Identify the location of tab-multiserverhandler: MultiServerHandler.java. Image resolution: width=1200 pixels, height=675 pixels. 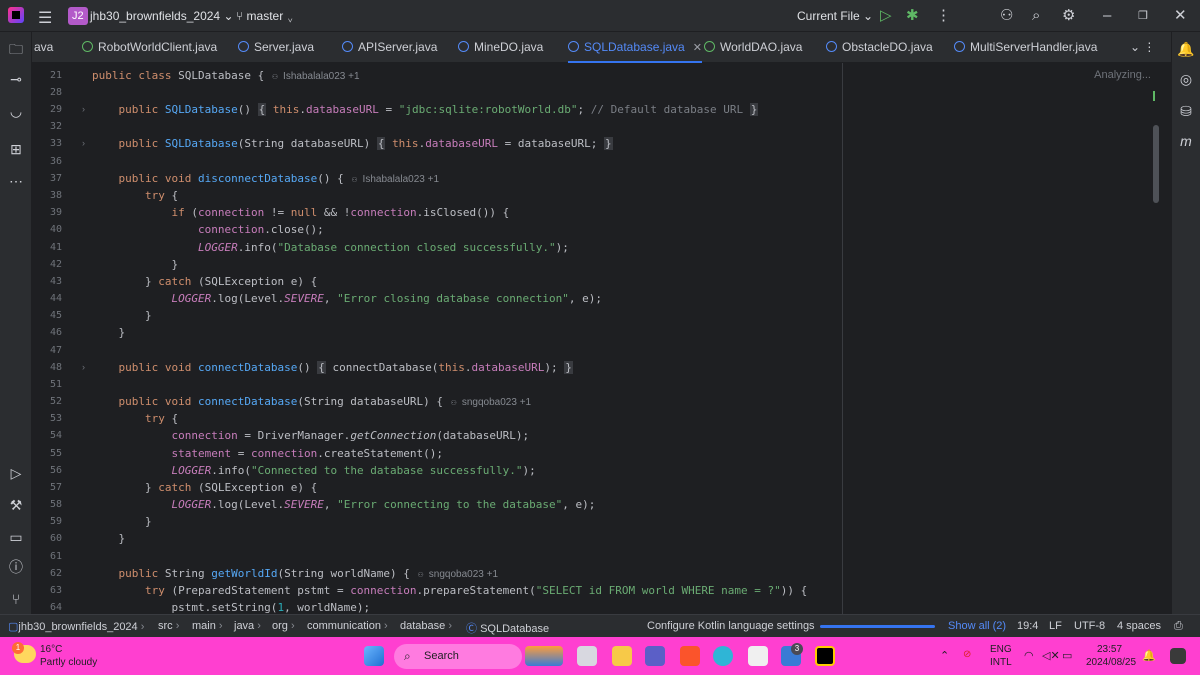
(1025, 47).